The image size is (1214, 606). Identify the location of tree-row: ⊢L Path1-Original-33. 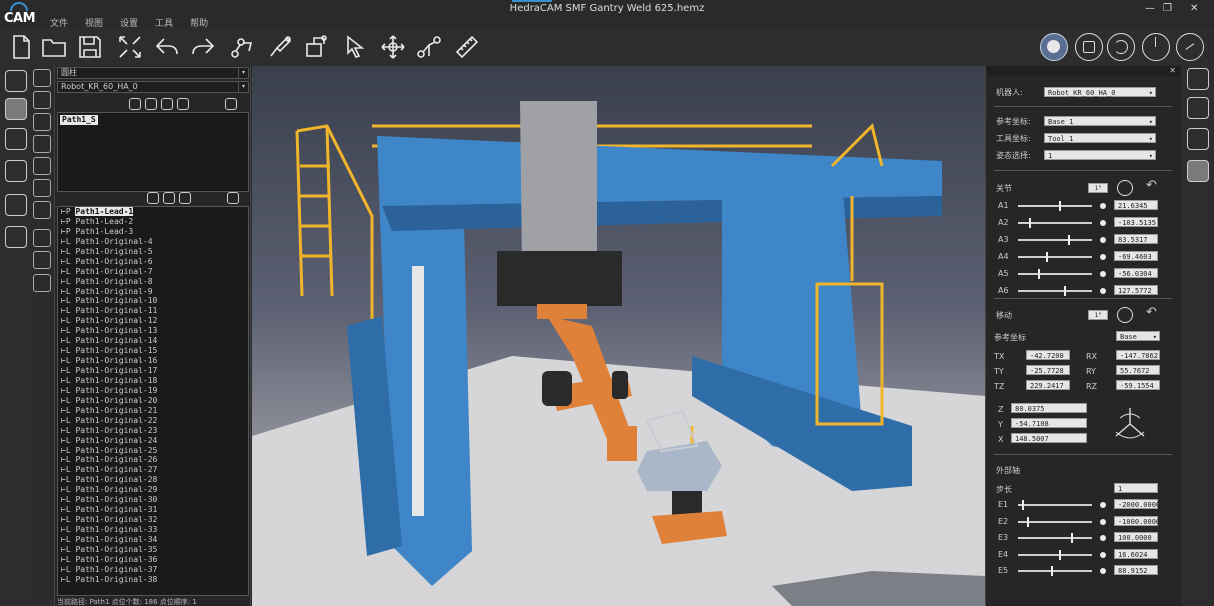
(153, 530).